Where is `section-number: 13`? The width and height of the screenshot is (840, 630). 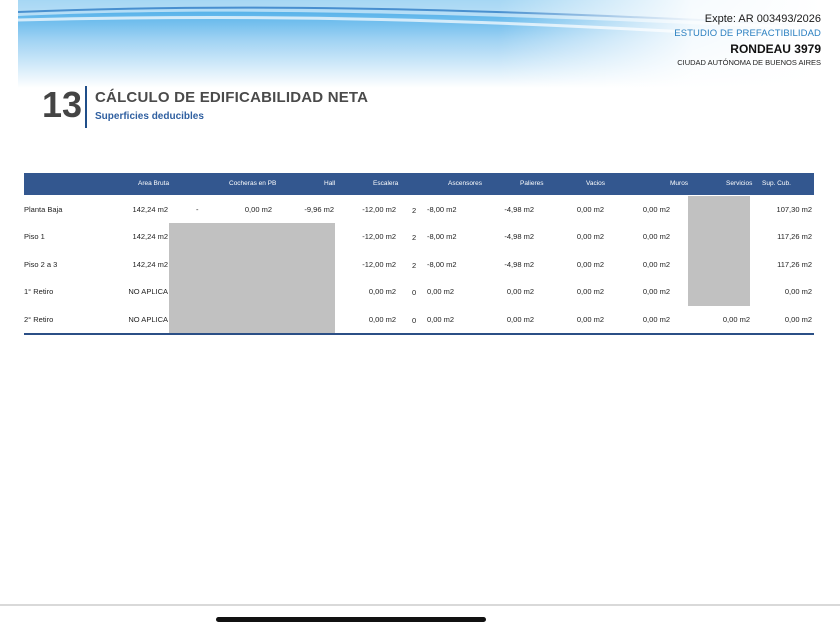
section-number: 13 is located at coordinates (62, 104).